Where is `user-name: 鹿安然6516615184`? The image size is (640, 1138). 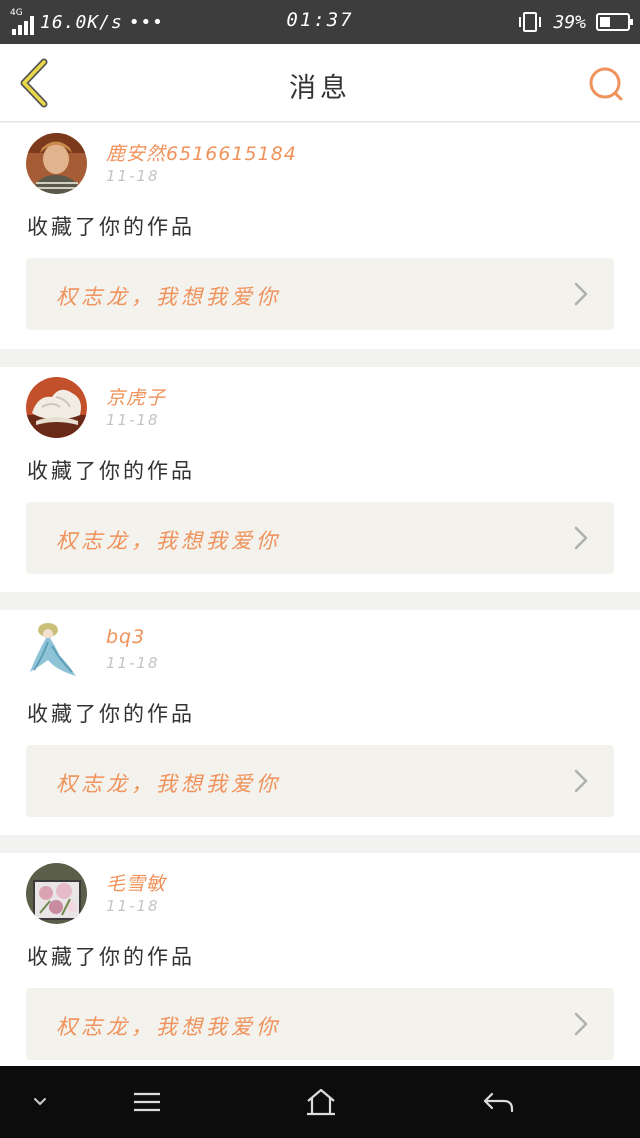
user-name: 鹿安然6516615184 is located at coordinates (201, 152).